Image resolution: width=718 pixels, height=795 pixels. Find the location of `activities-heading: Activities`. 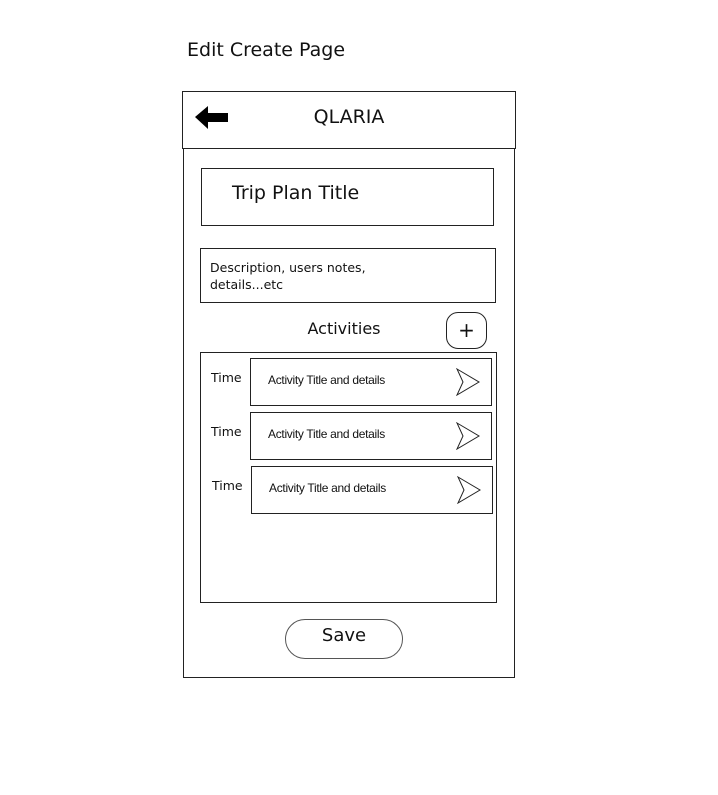

activities-heading: Activities is located at coordinates (344, 328).